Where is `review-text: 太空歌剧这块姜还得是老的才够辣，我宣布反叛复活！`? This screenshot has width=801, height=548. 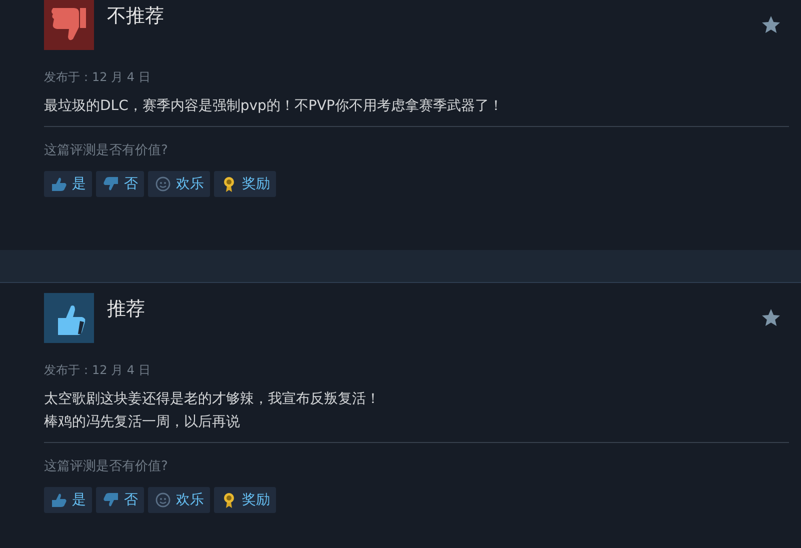
review-text: 太空歌剧这块姜还得是老的才够辣，我宣布反叛复活！ is located at coordinates (212, 399).